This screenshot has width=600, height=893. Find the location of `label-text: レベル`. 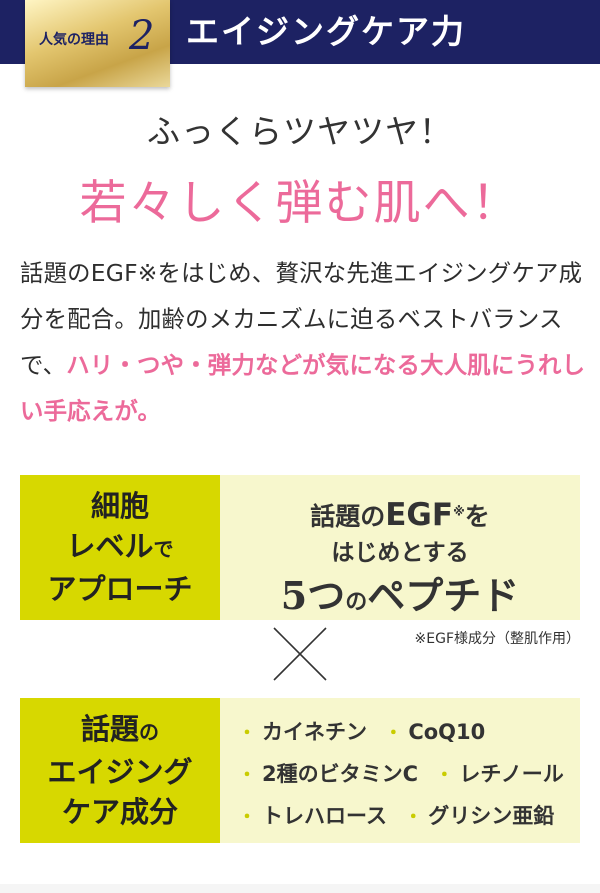

label-text: レベル is located at coordinates (110, 546).